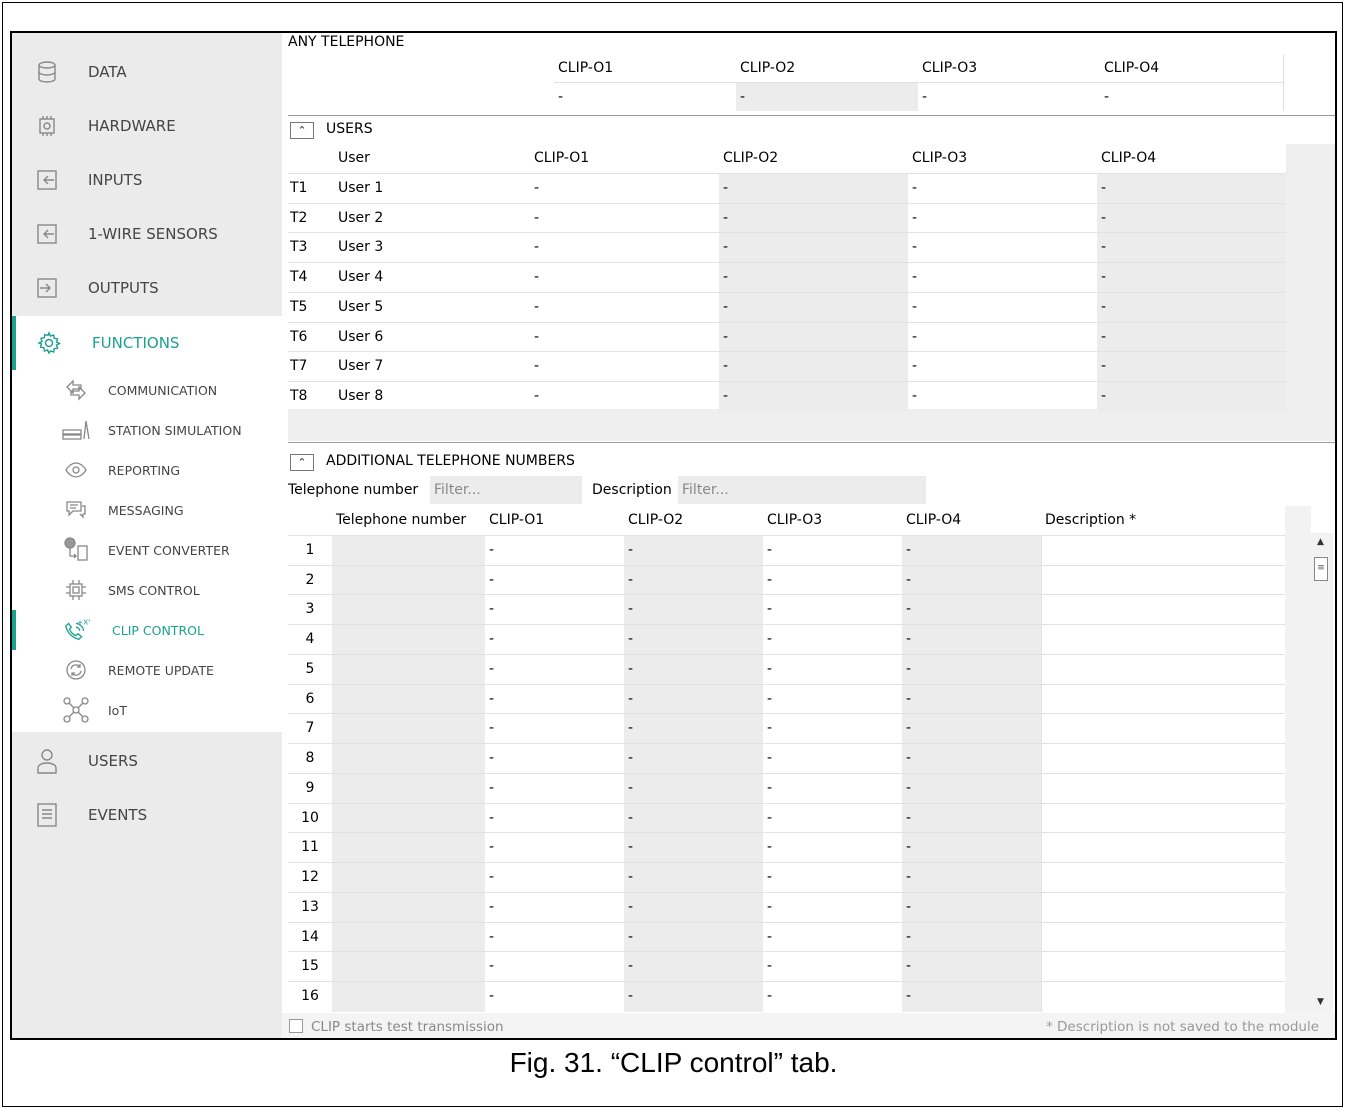 Image resolution: width=1347 pixels, height=1111 pixels. Describe the element at coordinates (1320, 542) in the screenshot. I see `scroll-up-arrow-icon: ▲` at that location.